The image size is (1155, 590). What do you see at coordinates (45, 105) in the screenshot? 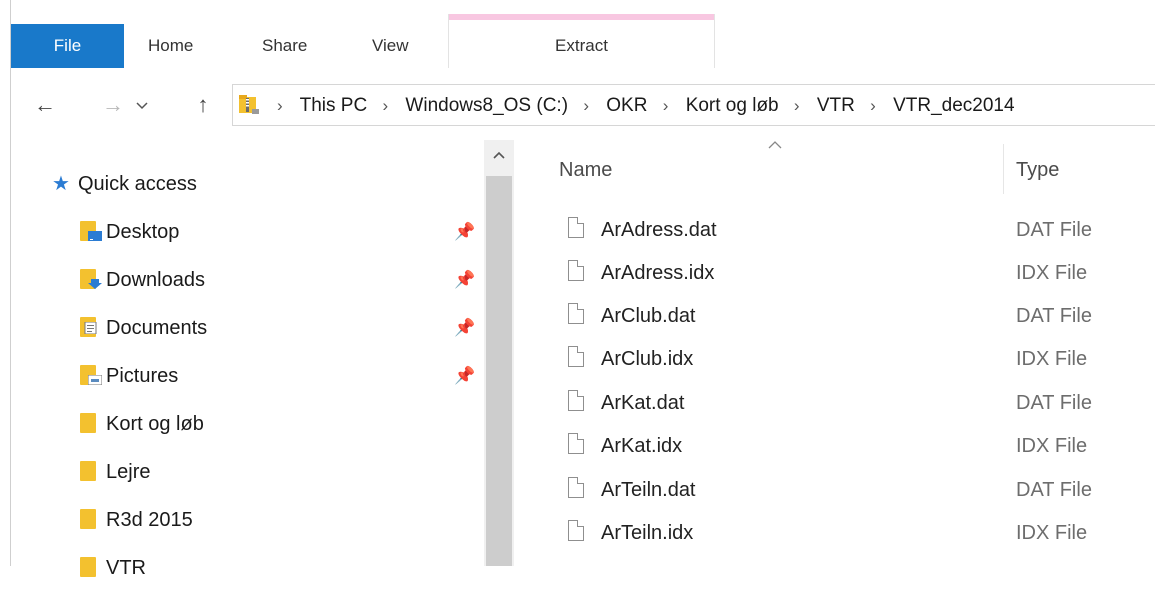
I see `back-icon: ←` at bounding box center [45, 105].